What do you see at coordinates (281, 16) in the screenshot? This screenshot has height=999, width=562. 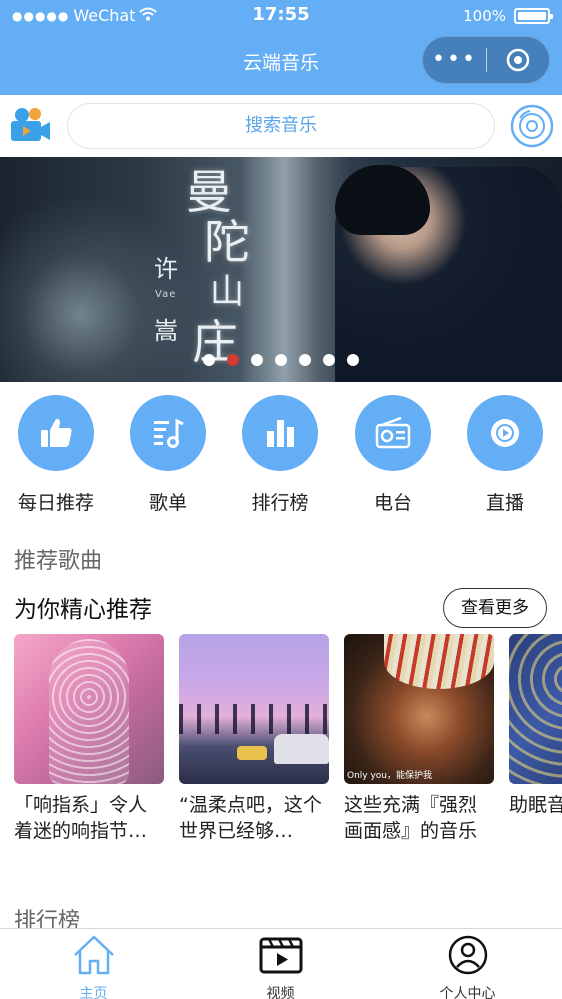 I see `status-bar: ●●●●● WeChat 17:55 100%` at bounding box center [281, 16].